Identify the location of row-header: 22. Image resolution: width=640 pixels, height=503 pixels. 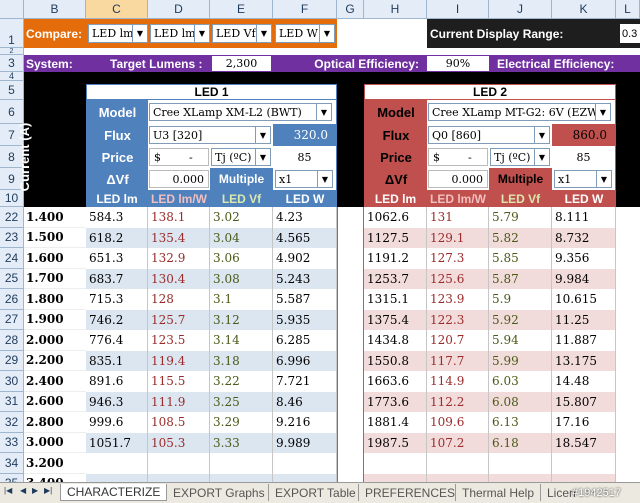
(12, 217).